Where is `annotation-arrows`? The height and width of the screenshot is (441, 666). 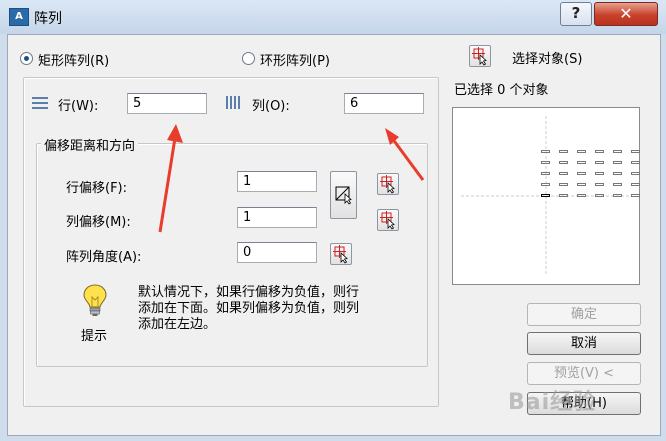
annotation-arrows is located at coordinates (291, 178).